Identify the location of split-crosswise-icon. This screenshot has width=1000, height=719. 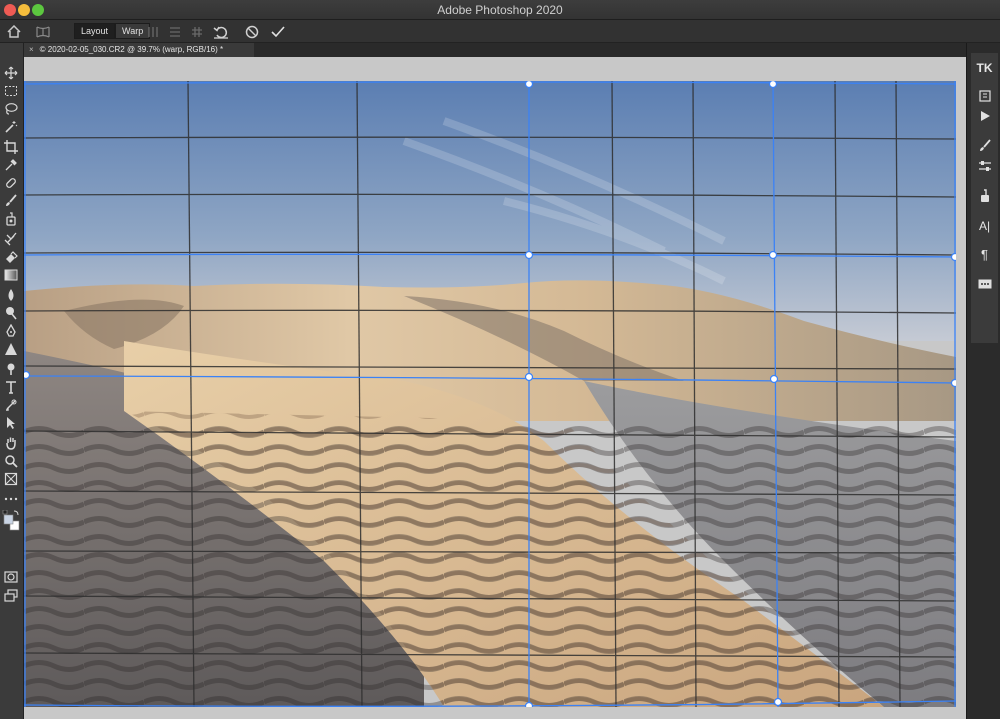
(197, 31).